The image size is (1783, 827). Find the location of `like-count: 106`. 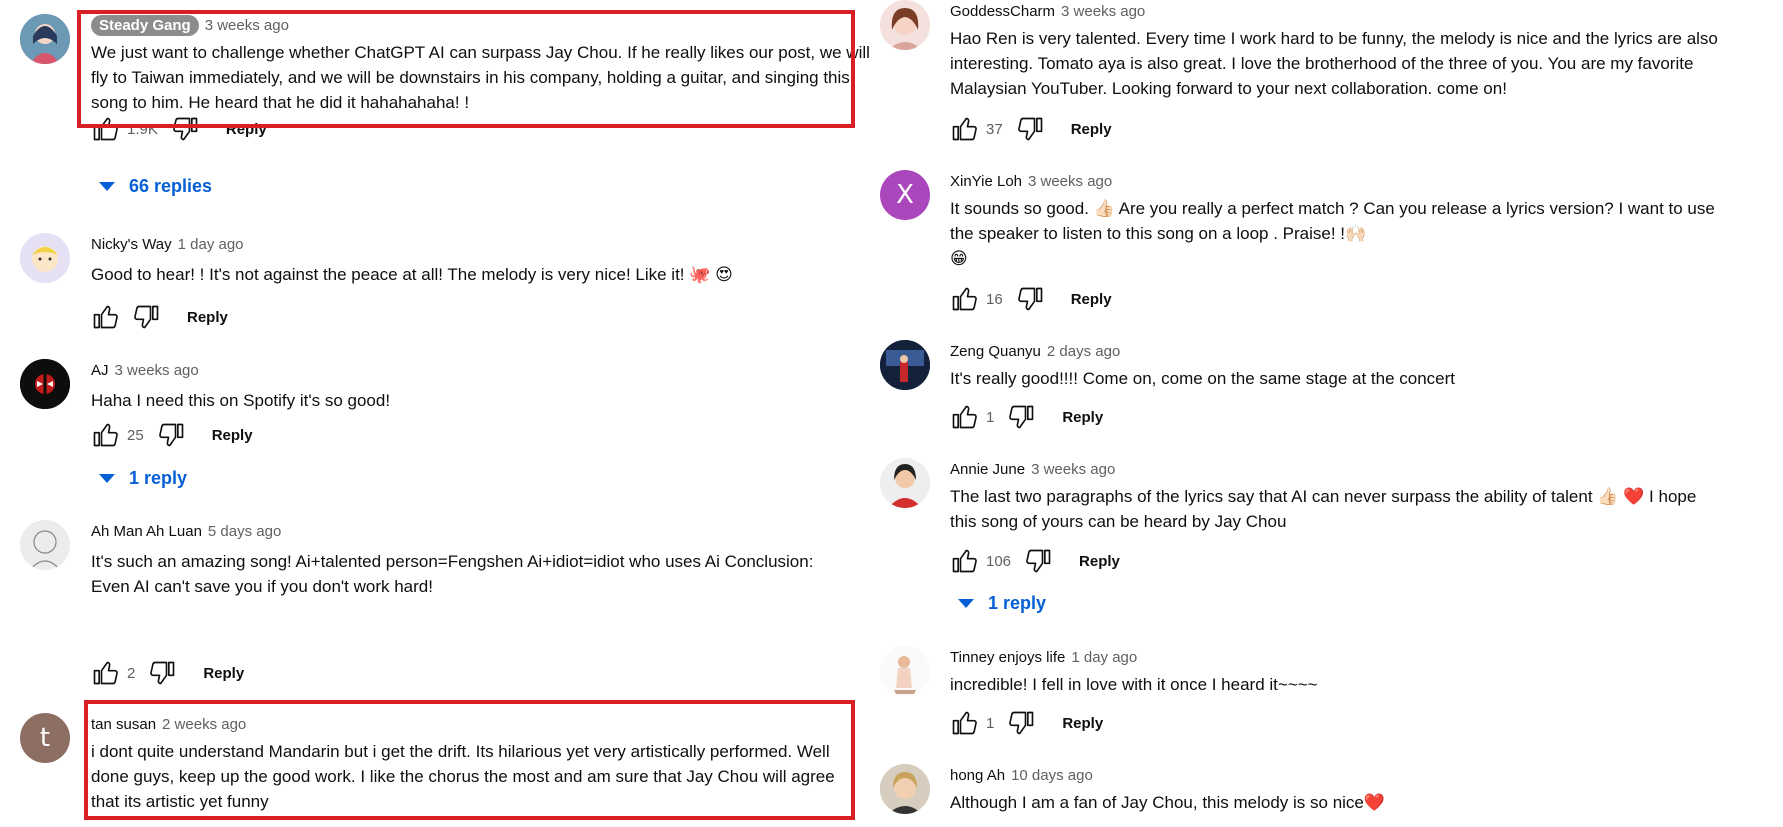

like-count: 106 is located at coordinates (999, 561).